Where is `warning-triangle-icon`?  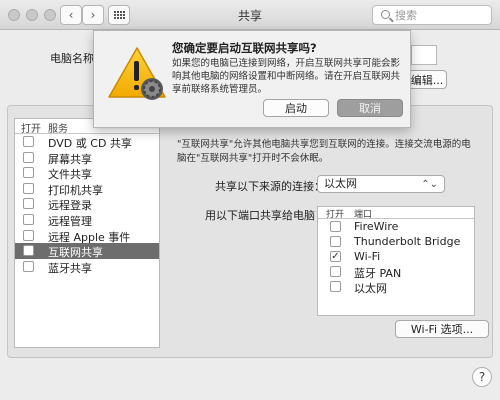
warning-triangle-icon is located at coordinates (137, 73).